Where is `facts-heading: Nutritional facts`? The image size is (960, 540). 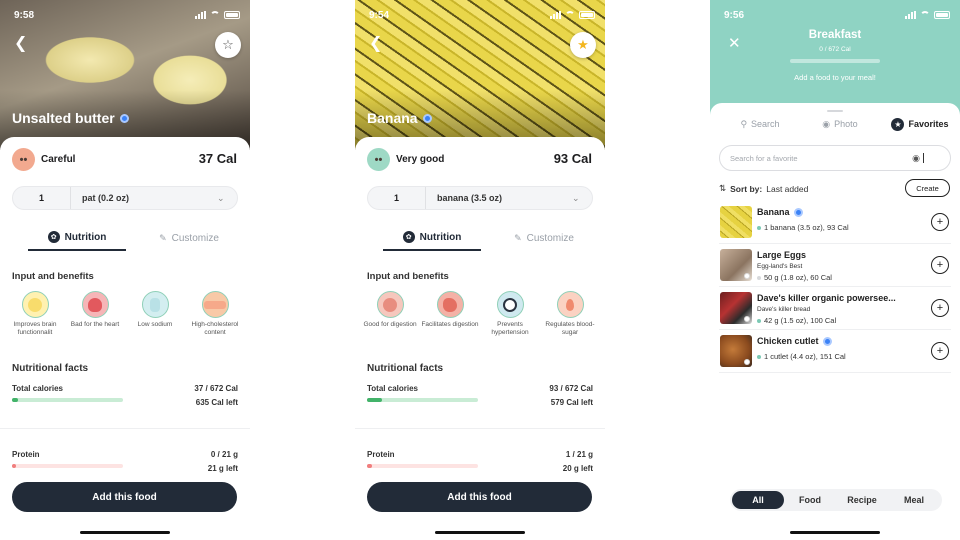 facts-heading: Nutritional facts is located at coordinates (50, 368).